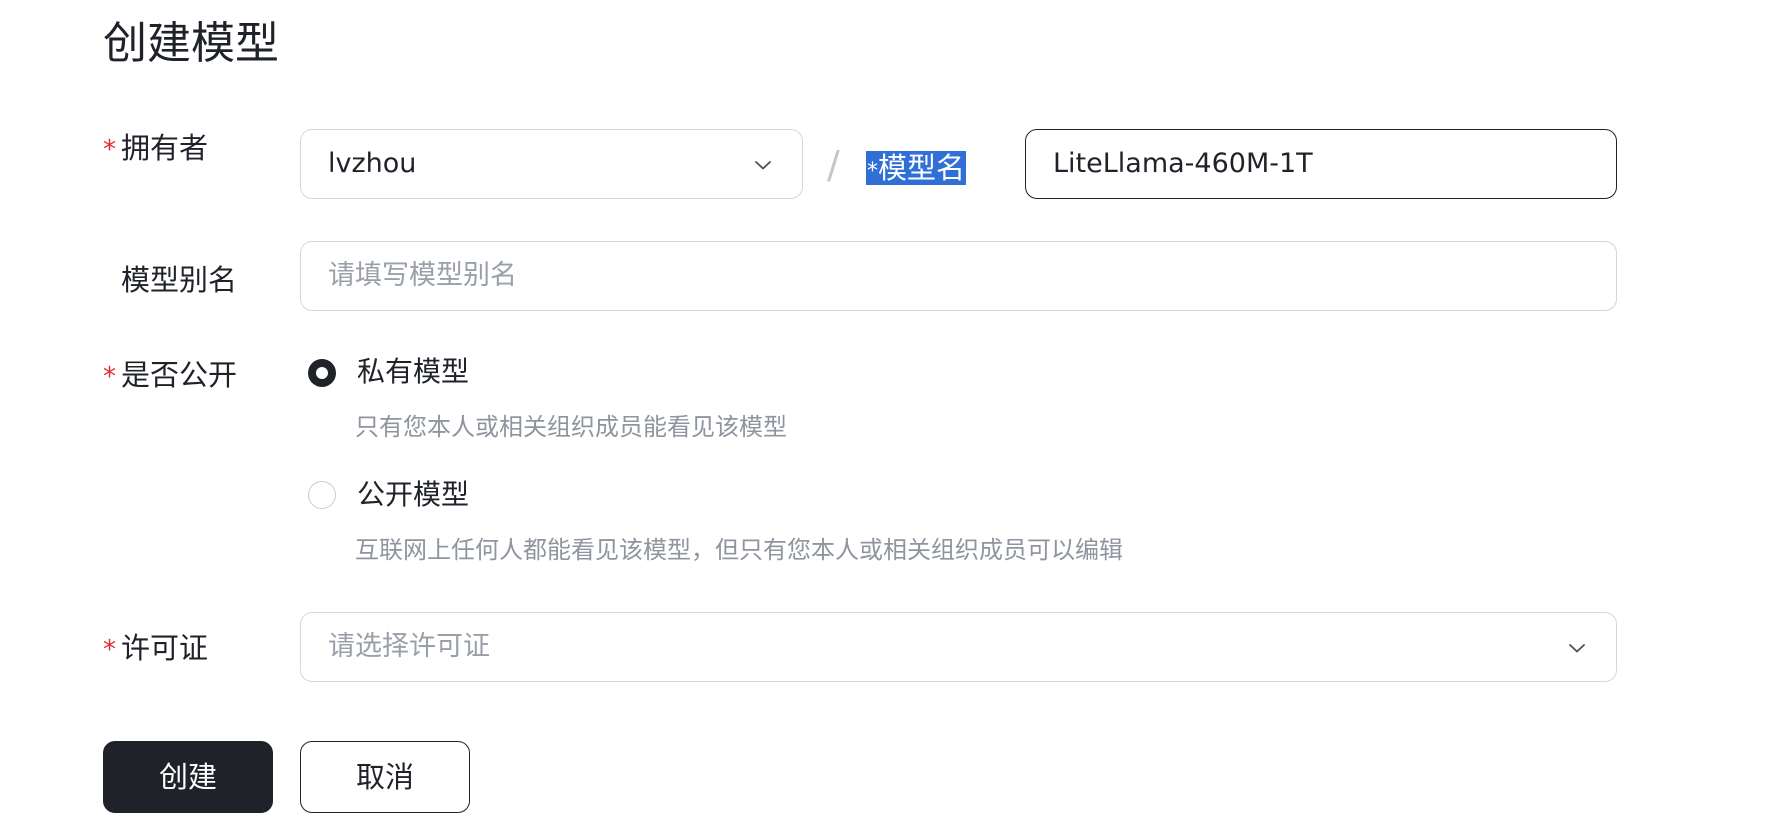 Image resolution: width=1768 pixels, height=838 pixels. What do you see at coordinates (551, 164) in the screenshot?
I see `owner-select: lvzhou` at bounding box center [551, 164].